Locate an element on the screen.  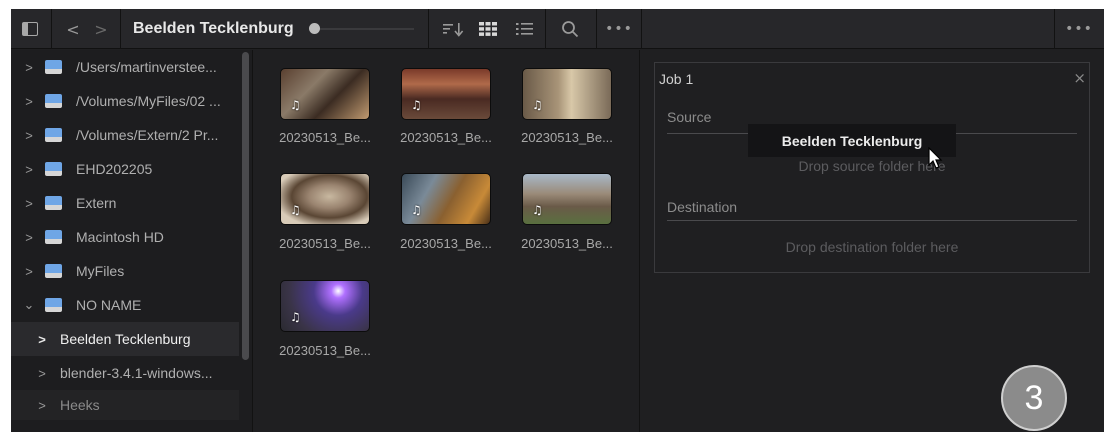
drag-preview: Beelden Tecklenburg is located at coordinates (852, 140).